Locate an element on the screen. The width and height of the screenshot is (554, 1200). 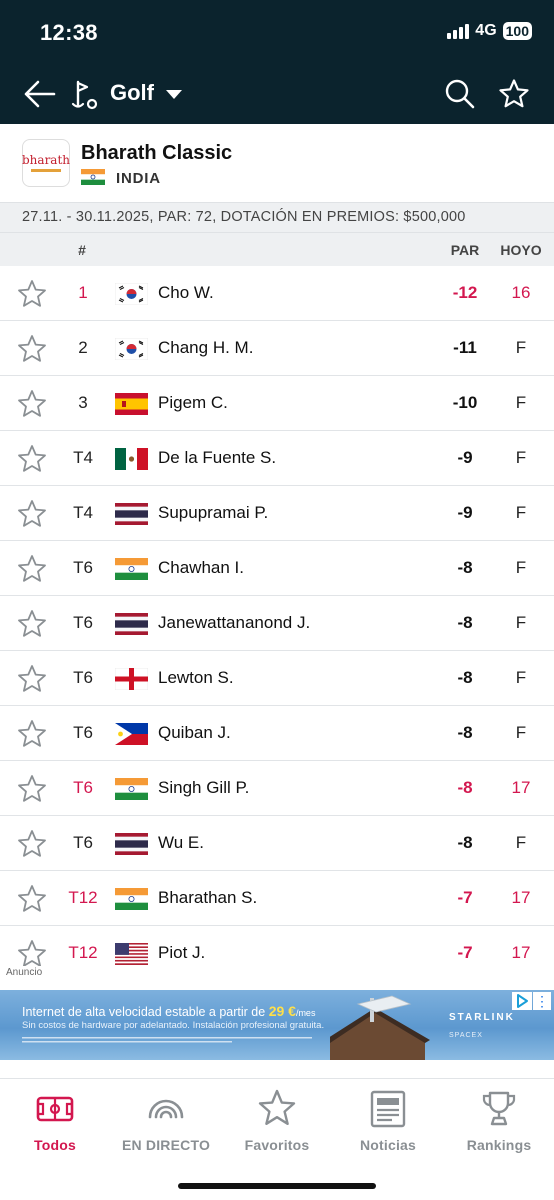
tab-label: Todos is located at coordinates (55, 1145).